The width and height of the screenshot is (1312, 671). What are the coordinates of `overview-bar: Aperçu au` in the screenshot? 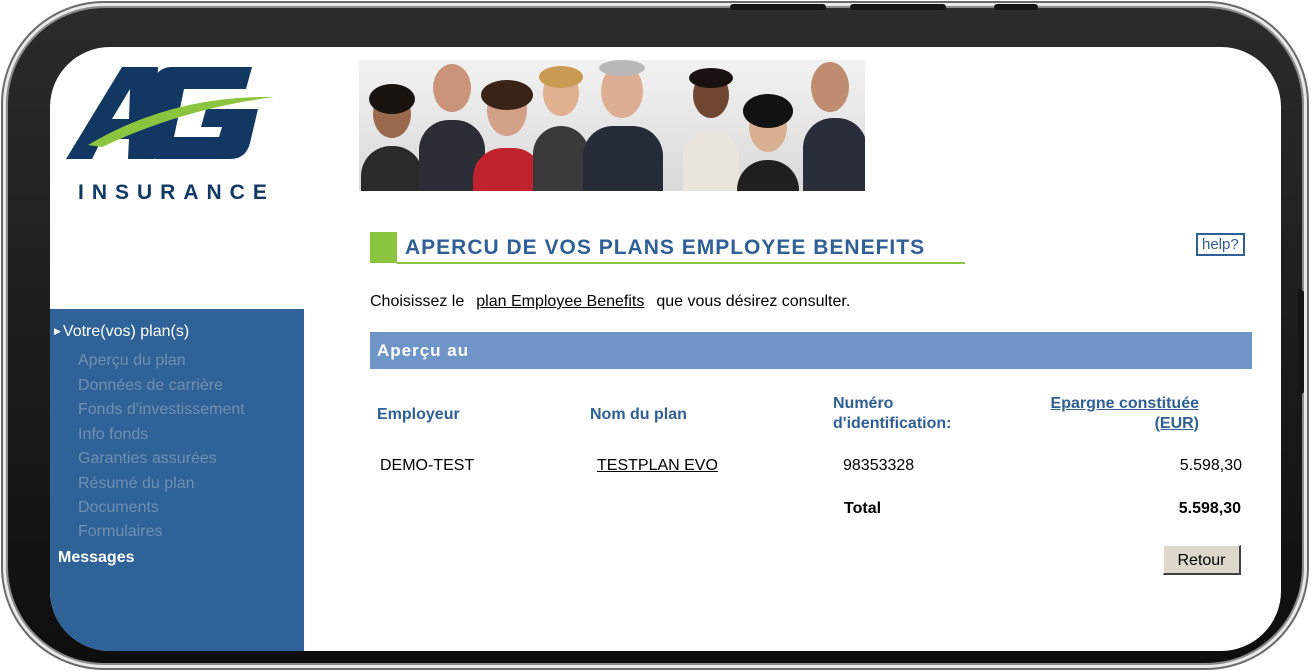 It's located at (811, 350).